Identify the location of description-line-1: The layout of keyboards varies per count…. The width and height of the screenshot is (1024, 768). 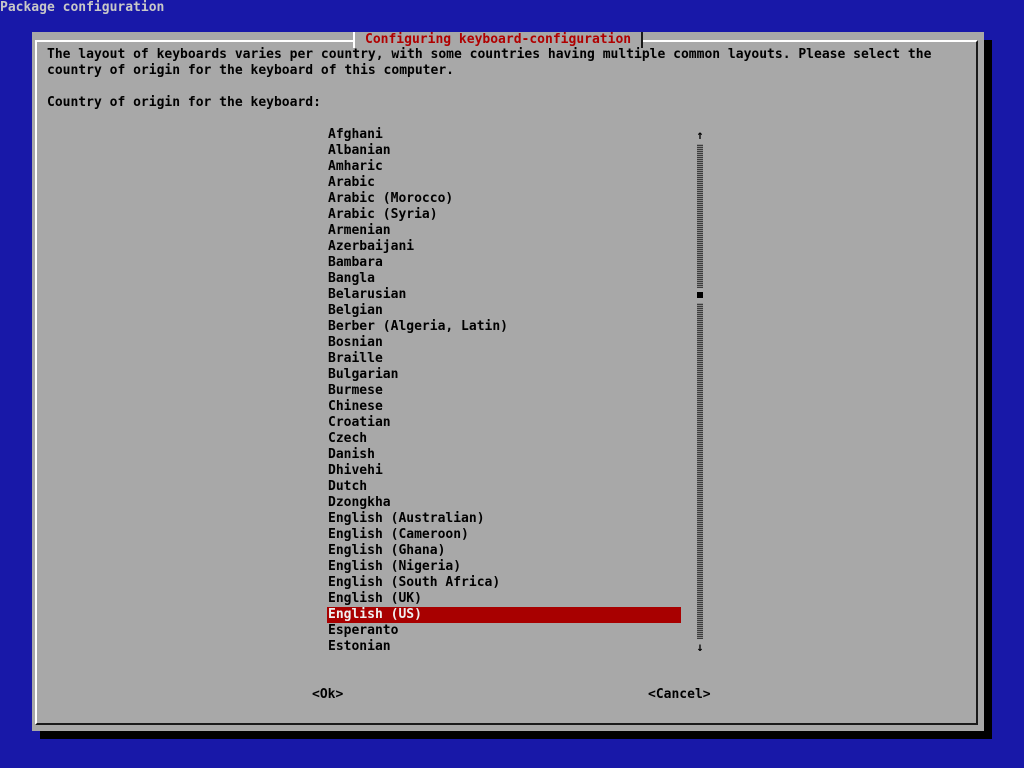
(489, 54).